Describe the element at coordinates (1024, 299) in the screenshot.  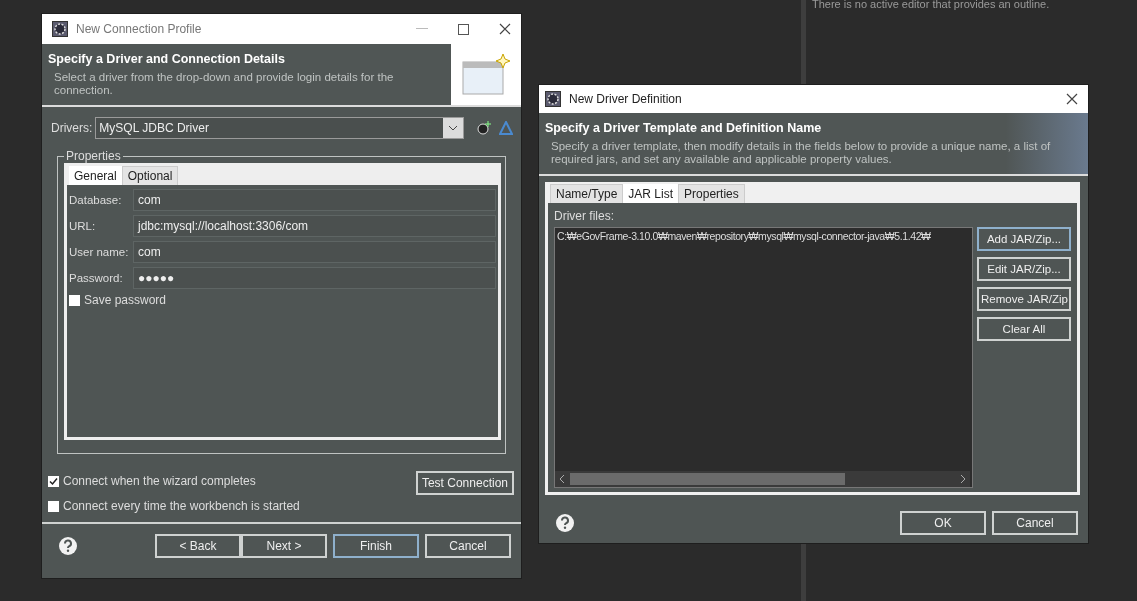
I see `side-button: Remove JAR/Zip` at that location.